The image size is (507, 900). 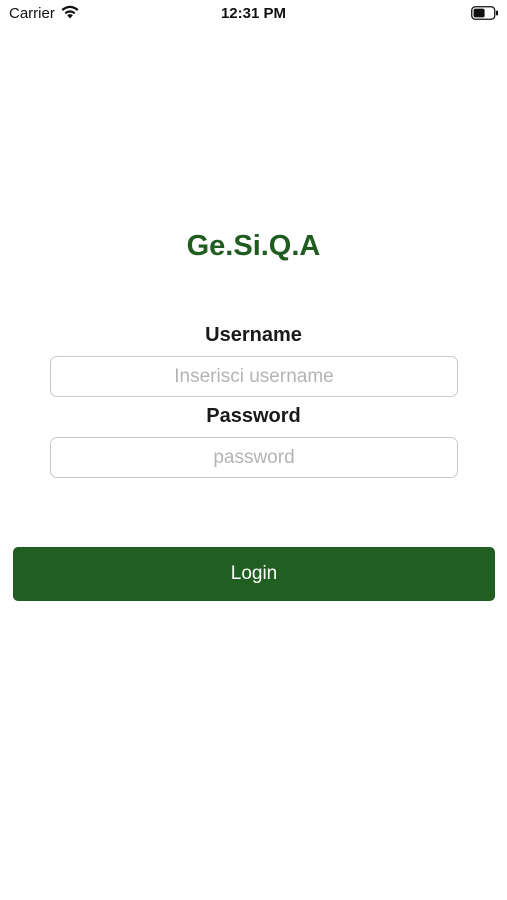 I want to click on password-input, so click(x=254, y=457).